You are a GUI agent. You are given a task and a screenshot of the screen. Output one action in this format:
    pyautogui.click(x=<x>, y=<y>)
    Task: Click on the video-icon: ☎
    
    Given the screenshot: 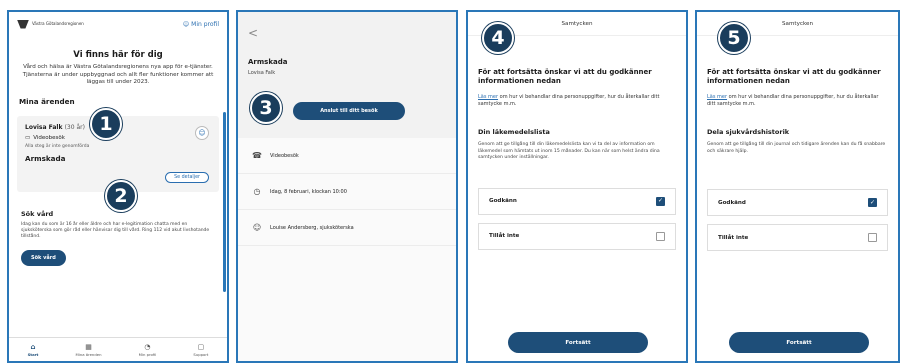 What is the action you would take?
    pyautogui.click(x=257, y=155)
    